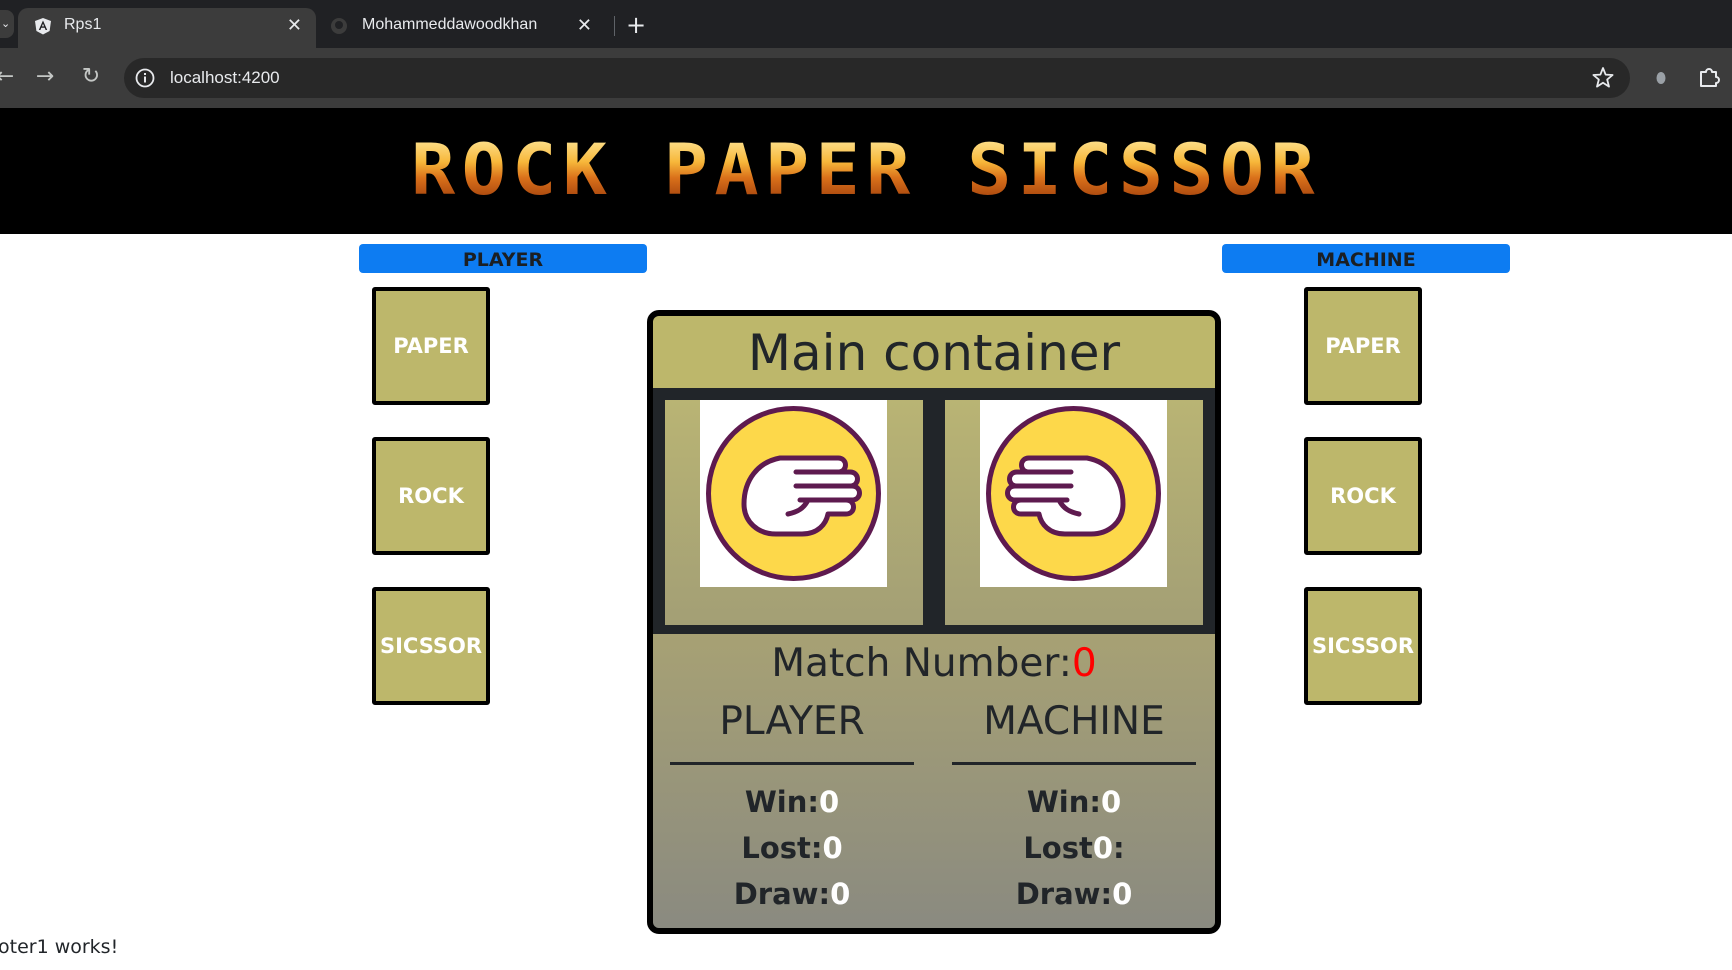 The image size is (1732, 970). Describe the element at coordinates (503, 258) in the screenshot. I see `player-label: PLAYER` at that location.